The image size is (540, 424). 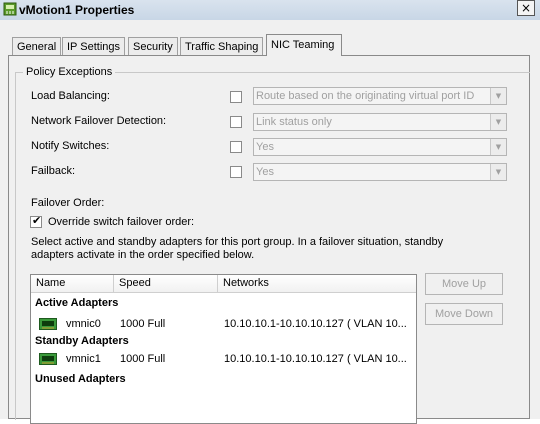 I want to click on active-adapters-label: Active Adapters, so click(x=77, y=303).